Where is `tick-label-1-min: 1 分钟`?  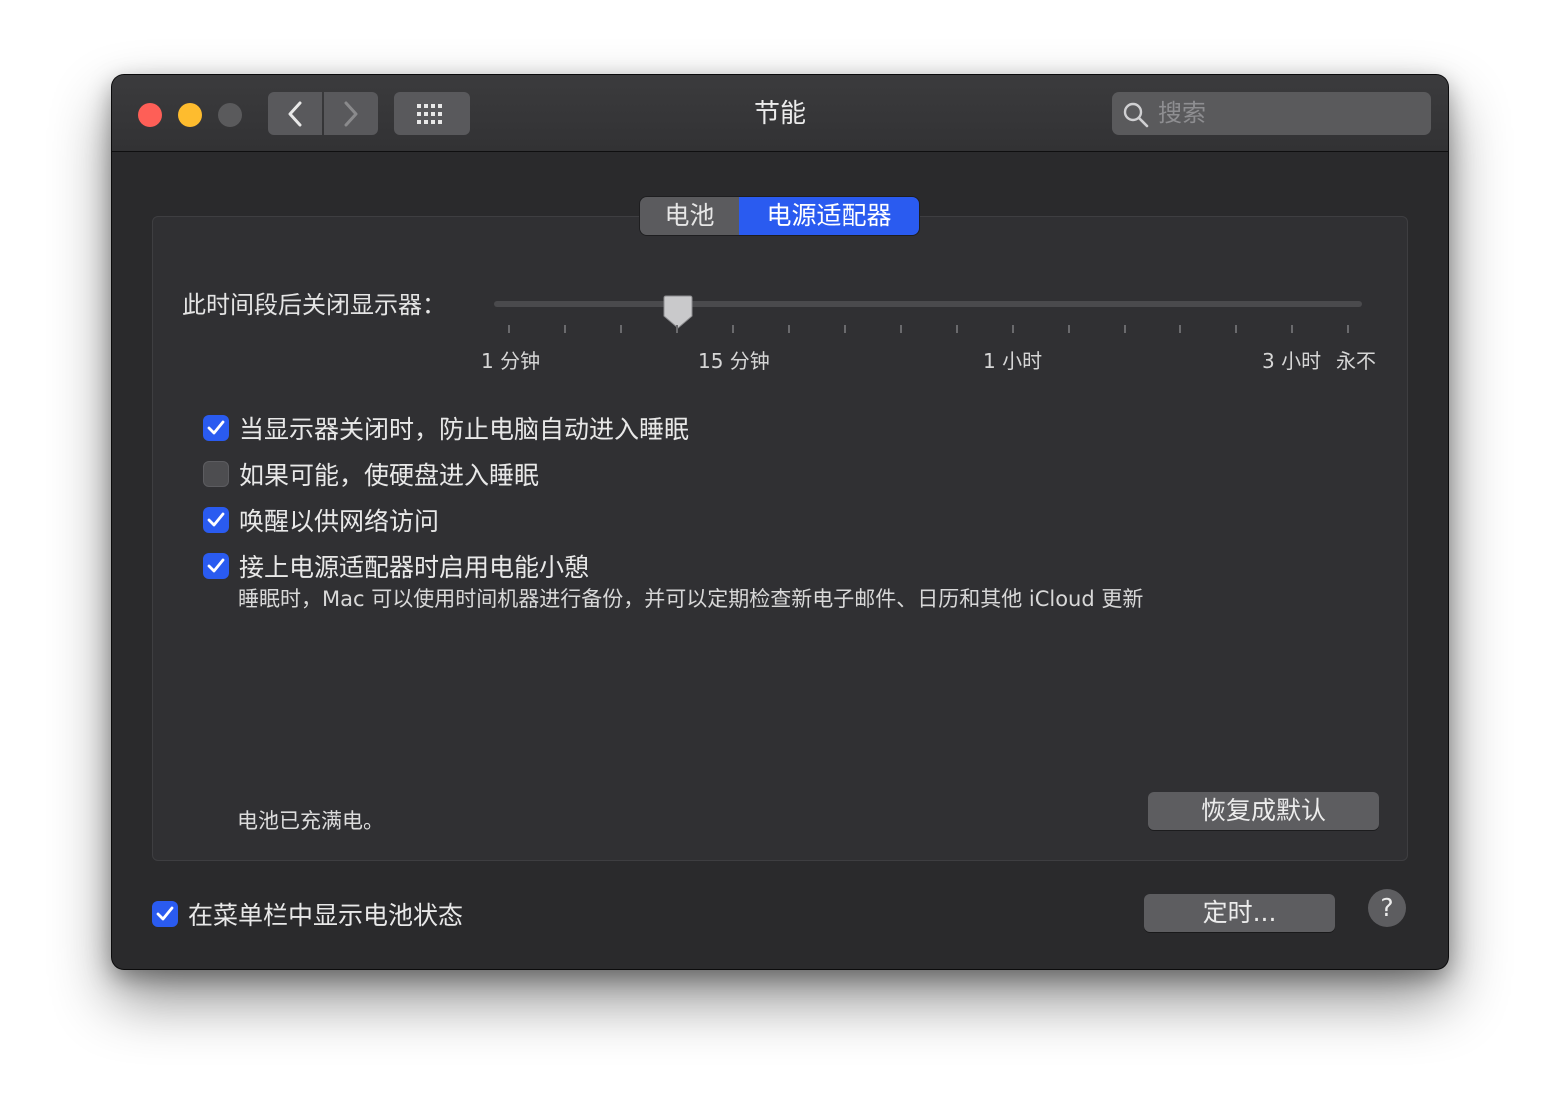
tick-label-1-min: 1 分钟 is located at coordinates (511, 361).